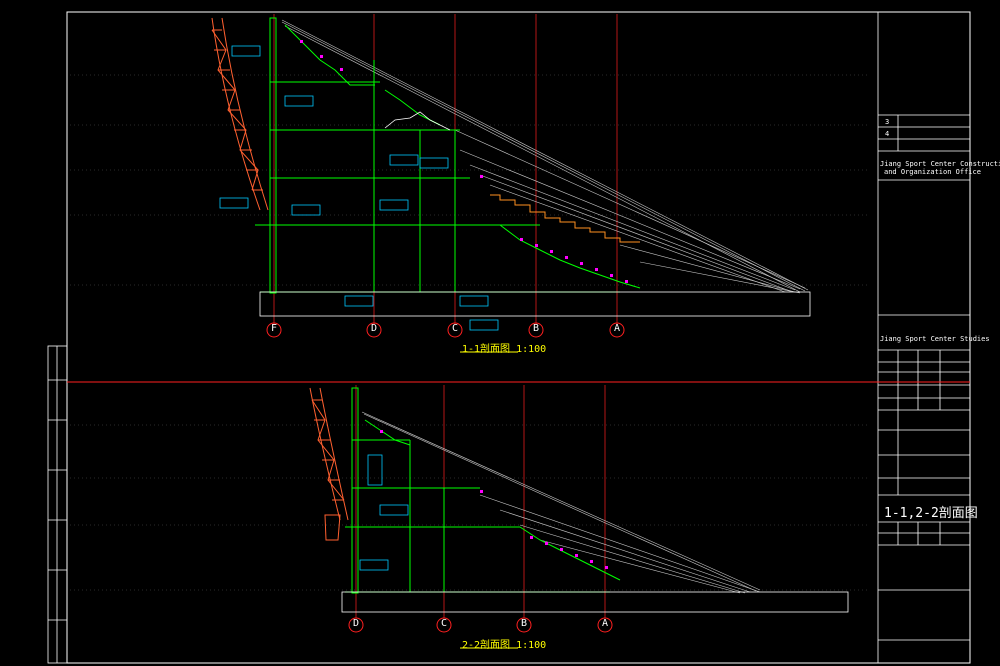  Describe the element at coordinates (445, 330) in the screenshot. I see `axis-bubbles-top` at that location.